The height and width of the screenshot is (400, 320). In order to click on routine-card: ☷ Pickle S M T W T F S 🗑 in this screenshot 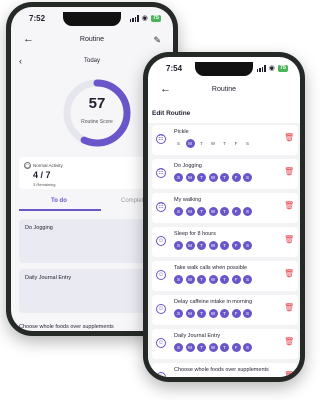, I will do `click(225, 140)`.